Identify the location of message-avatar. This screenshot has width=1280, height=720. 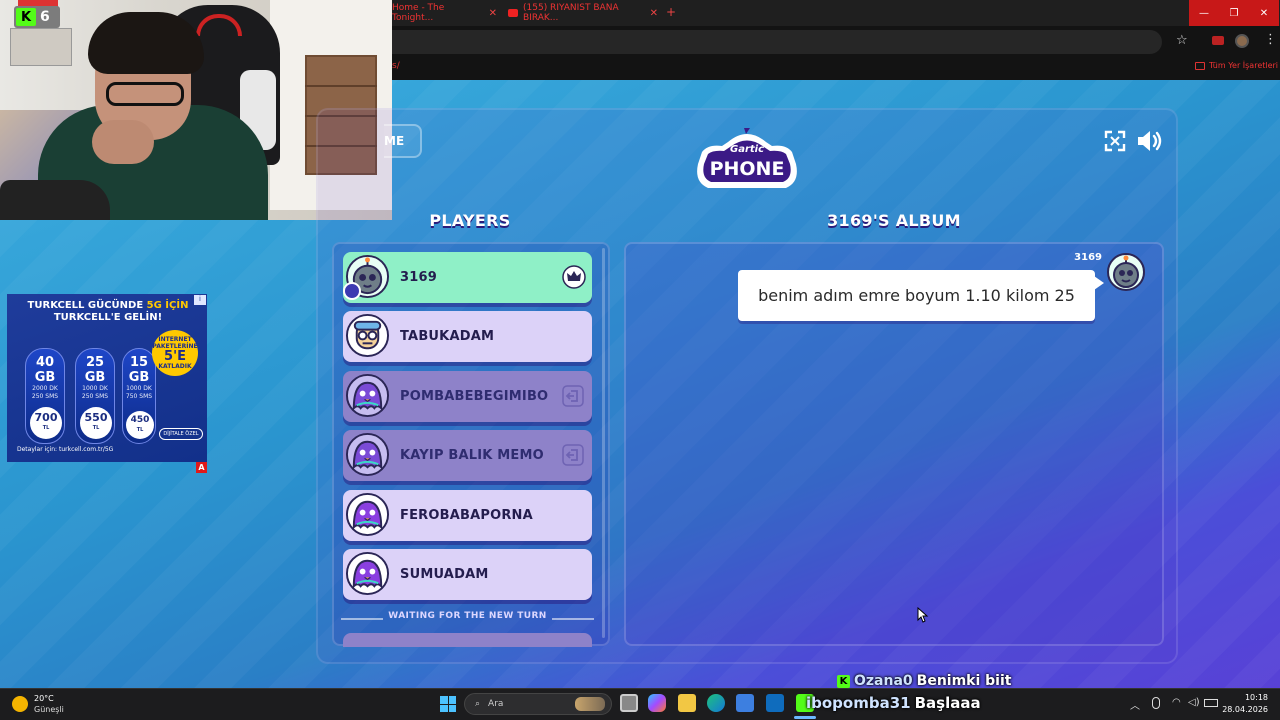
(1126, 272).